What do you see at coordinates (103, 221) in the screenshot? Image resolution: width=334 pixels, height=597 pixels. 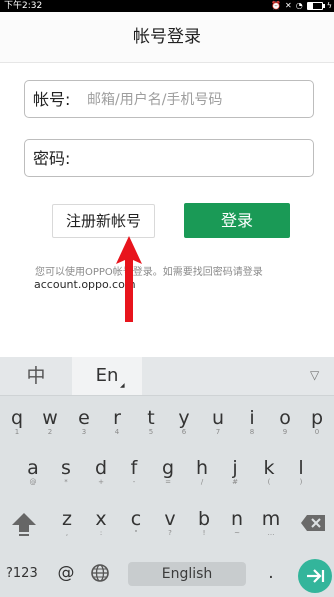 I see `register-button: 注册新帐号` at bounding box center [103, 221].